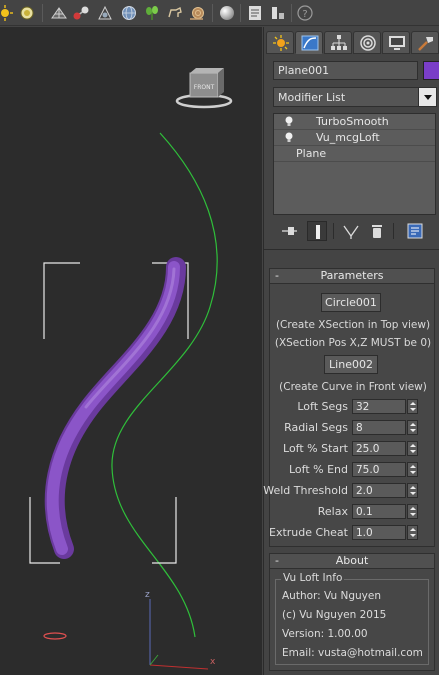 The width and height of the screenshot is (439, 675). I want to click on grid-render-icon, so click(59, 13).